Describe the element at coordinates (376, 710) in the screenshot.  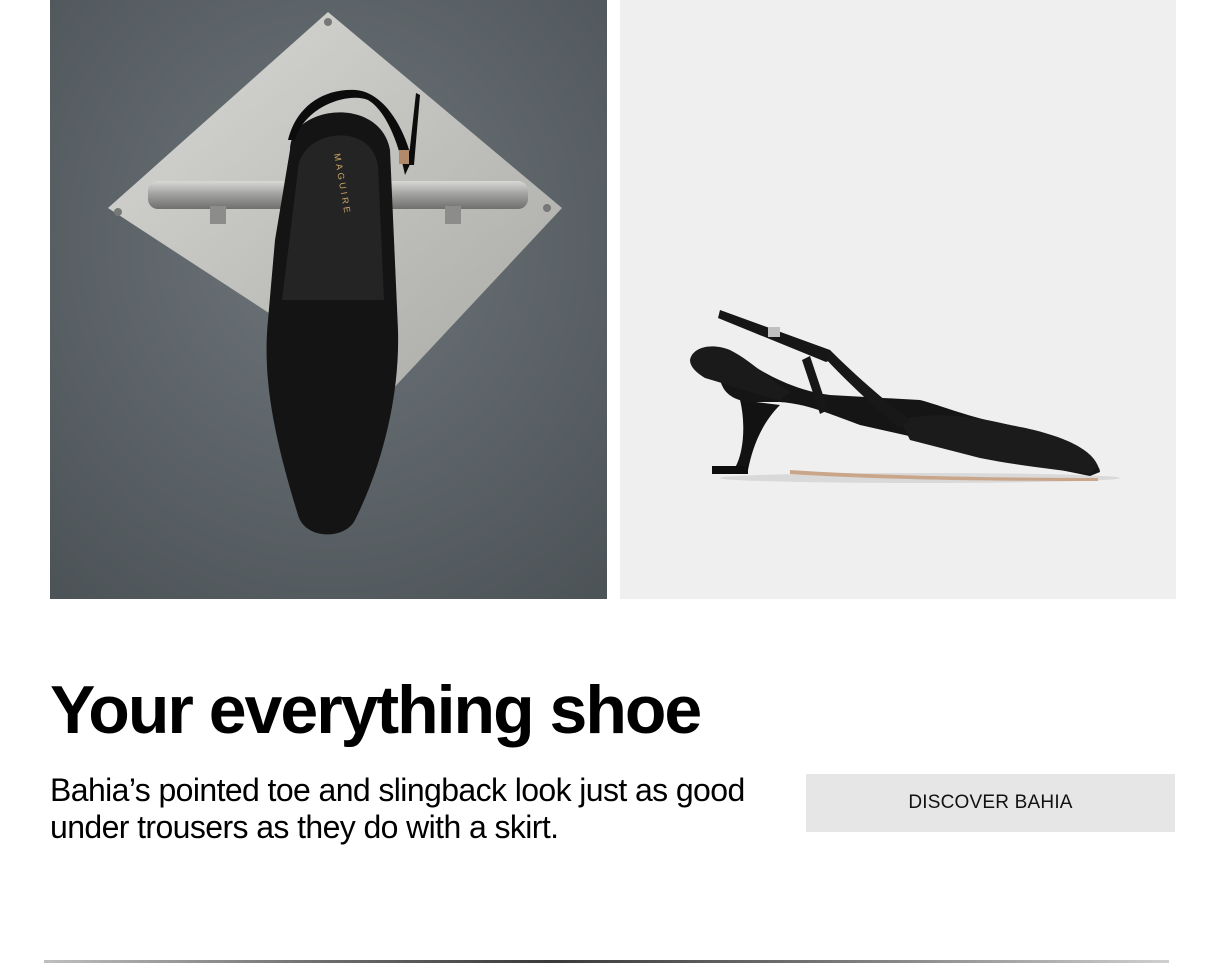
I see `page-title: Your everything shoe` at that location.